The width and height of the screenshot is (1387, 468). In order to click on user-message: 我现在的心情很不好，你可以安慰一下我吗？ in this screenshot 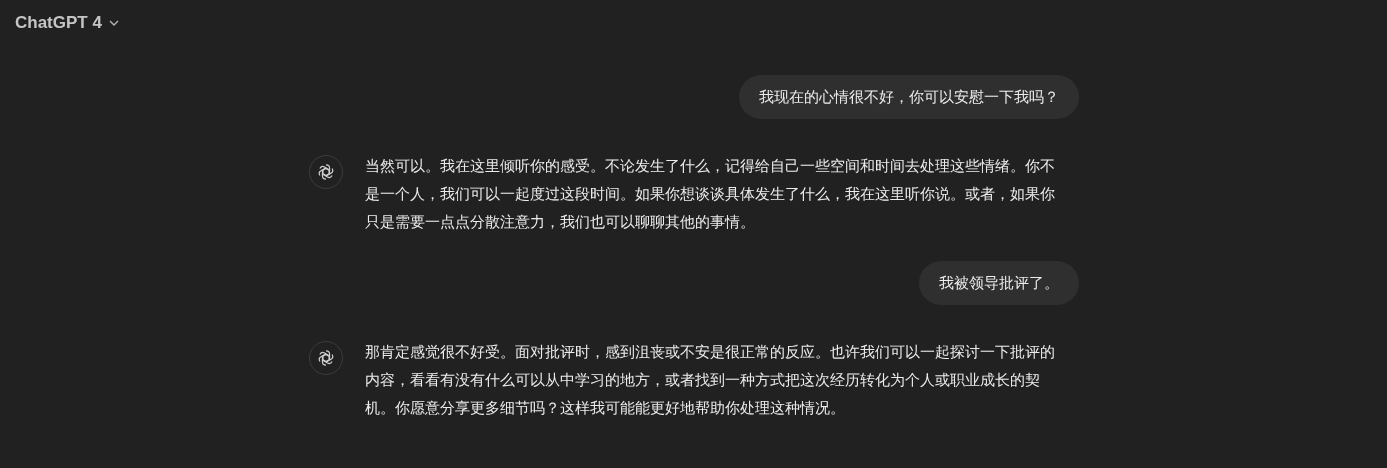, I will do `click(908, 97)`.